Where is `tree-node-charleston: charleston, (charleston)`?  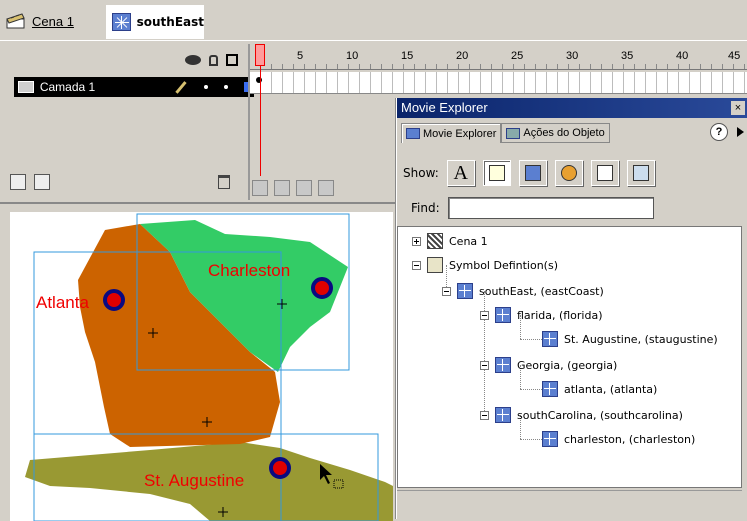
tree-node-charleston: charleston, (charleston) is located at coordinates (618, 439).